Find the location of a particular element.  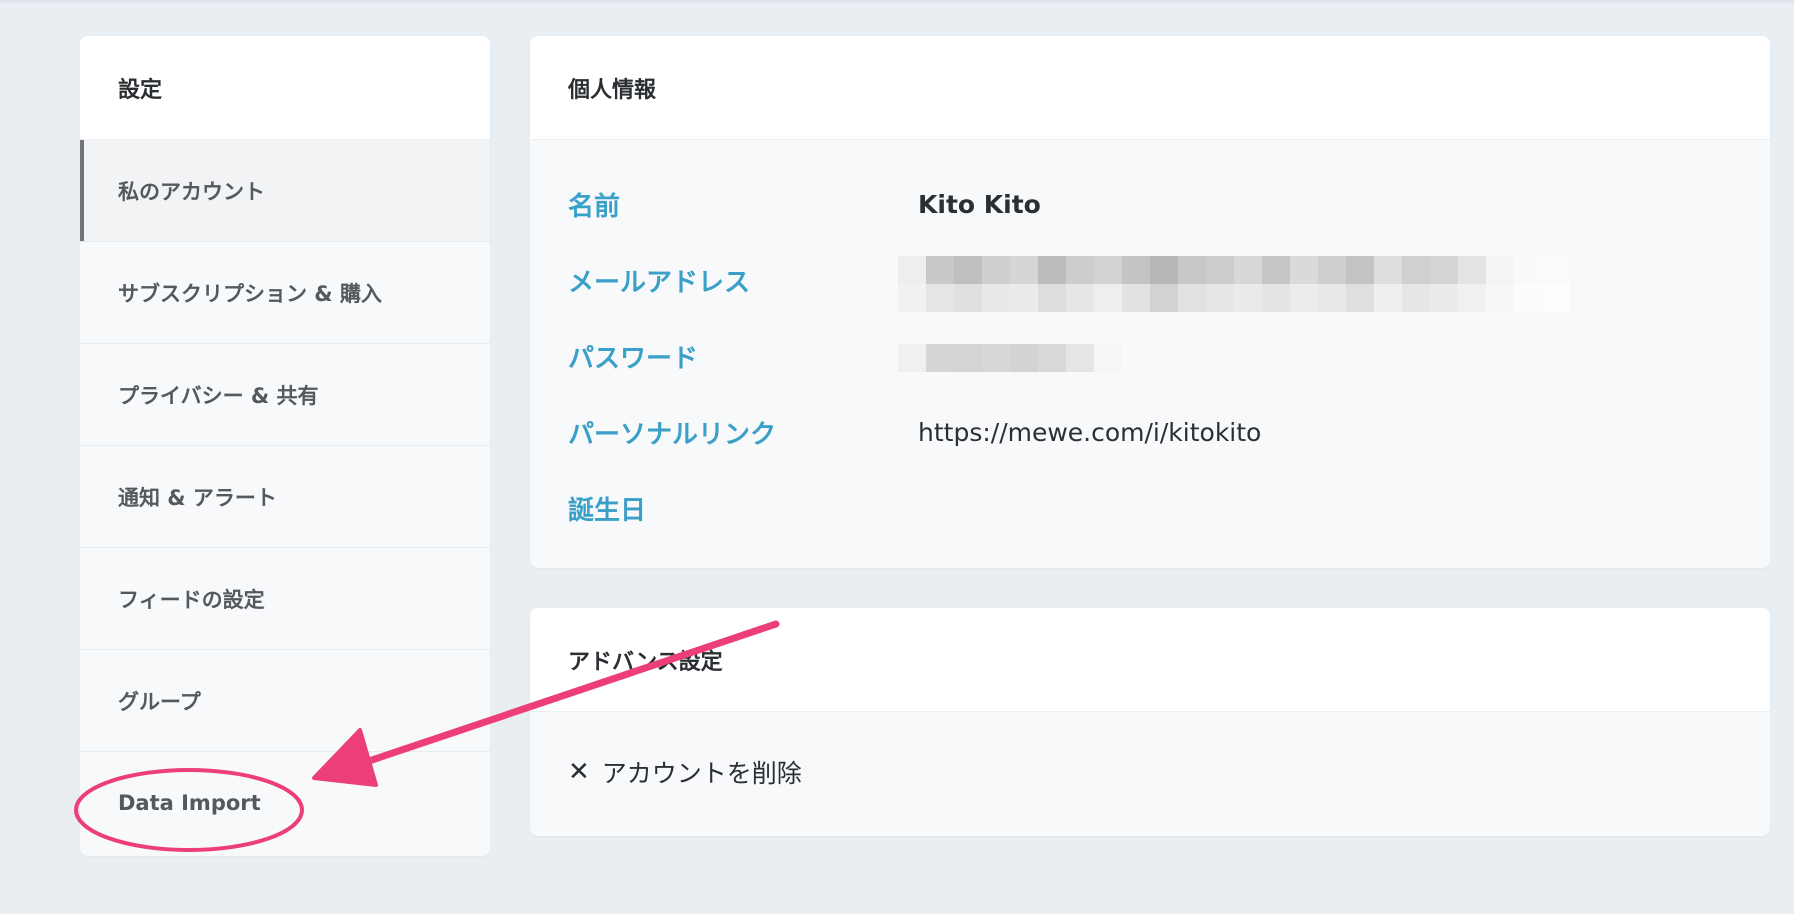

sidebar-item-feed-settings: フィードの設定 is located at coordinates (285, 599).